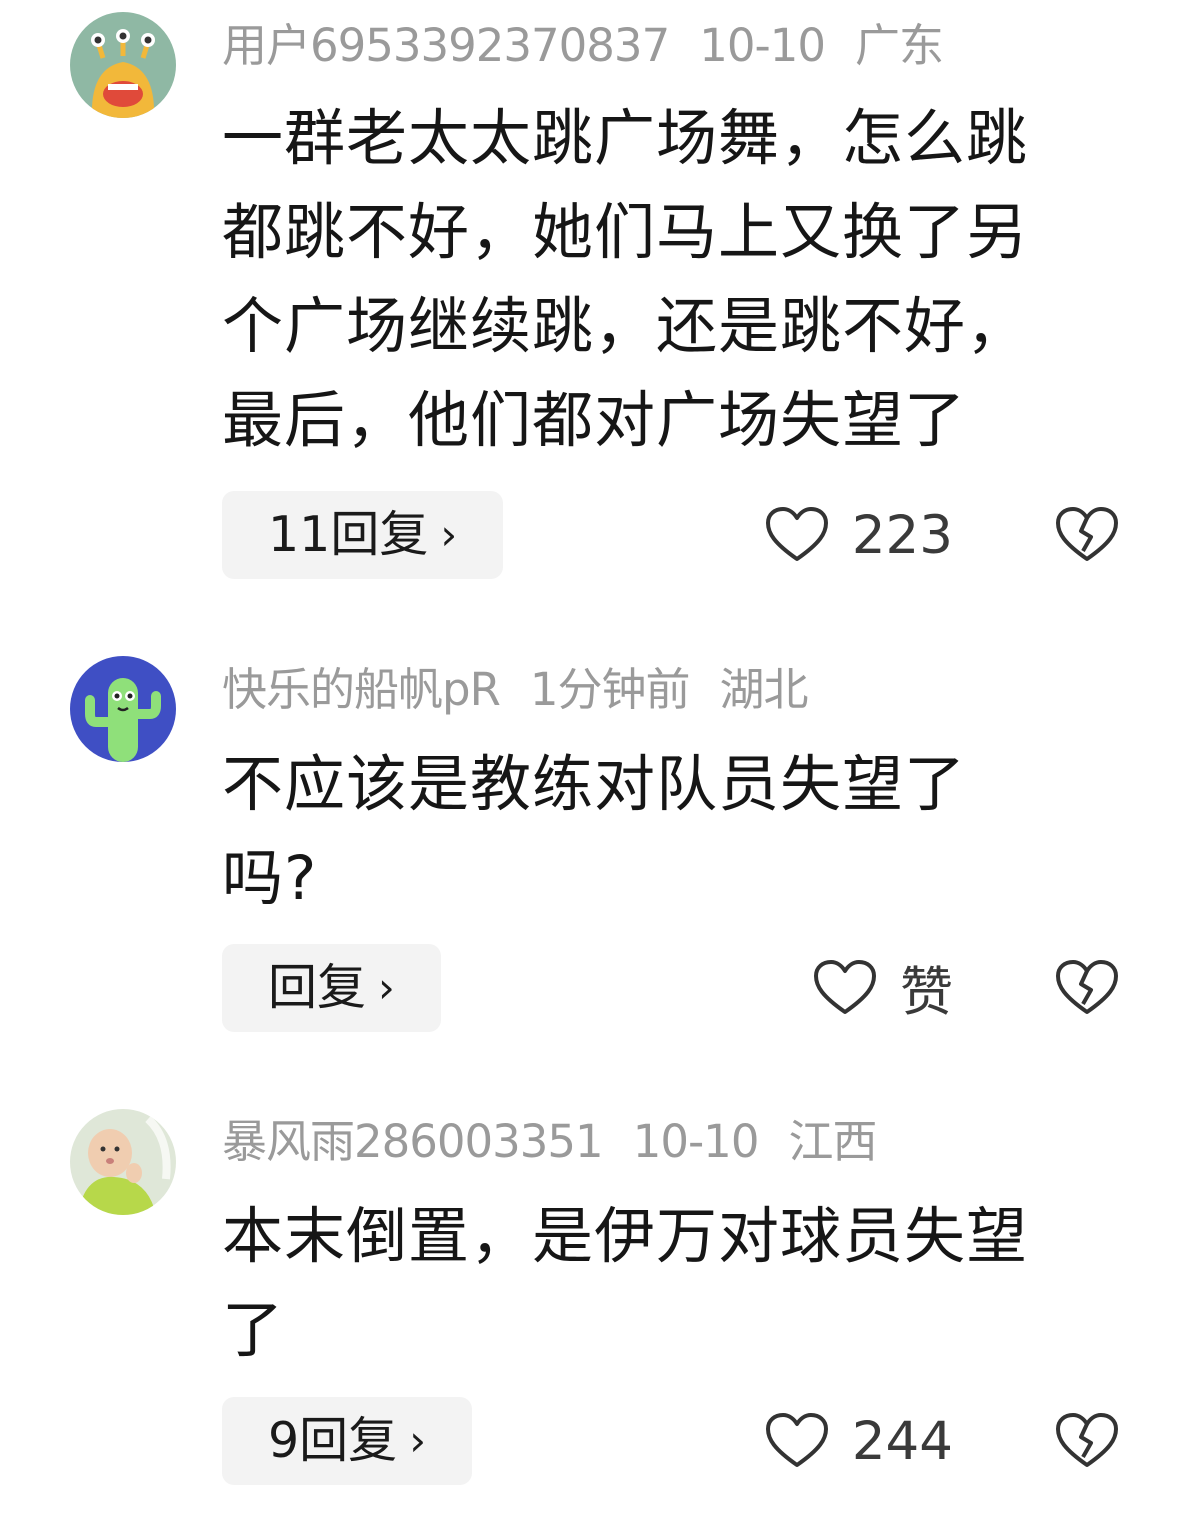 The image size is (1199, 1517). What do you see at coordinates (333, 1440) in the screenshot?
I see `reply-label: 9回复` at bounding box center [333, 1440].